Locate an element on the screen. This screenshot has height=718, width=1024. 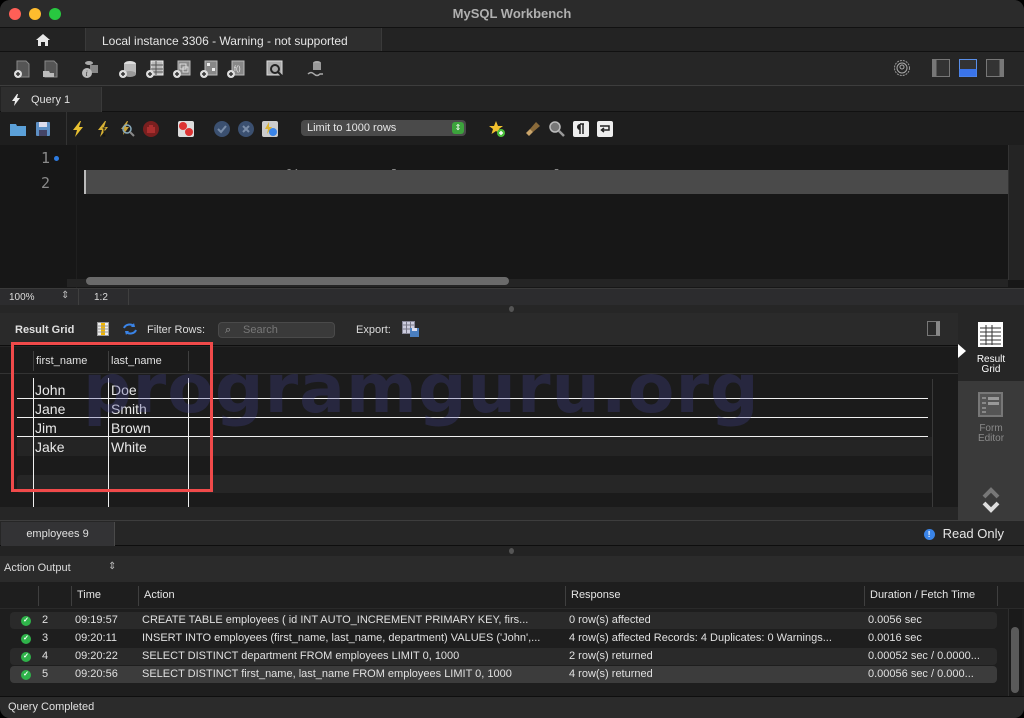
refresh-icon is located at coordinates (130, 329).